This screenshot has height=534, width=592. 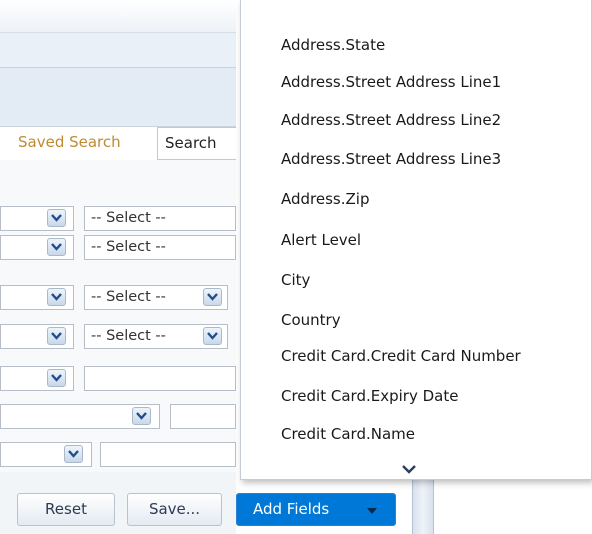 I want to click on reset-button: Reset, so click(x=66, y=509).